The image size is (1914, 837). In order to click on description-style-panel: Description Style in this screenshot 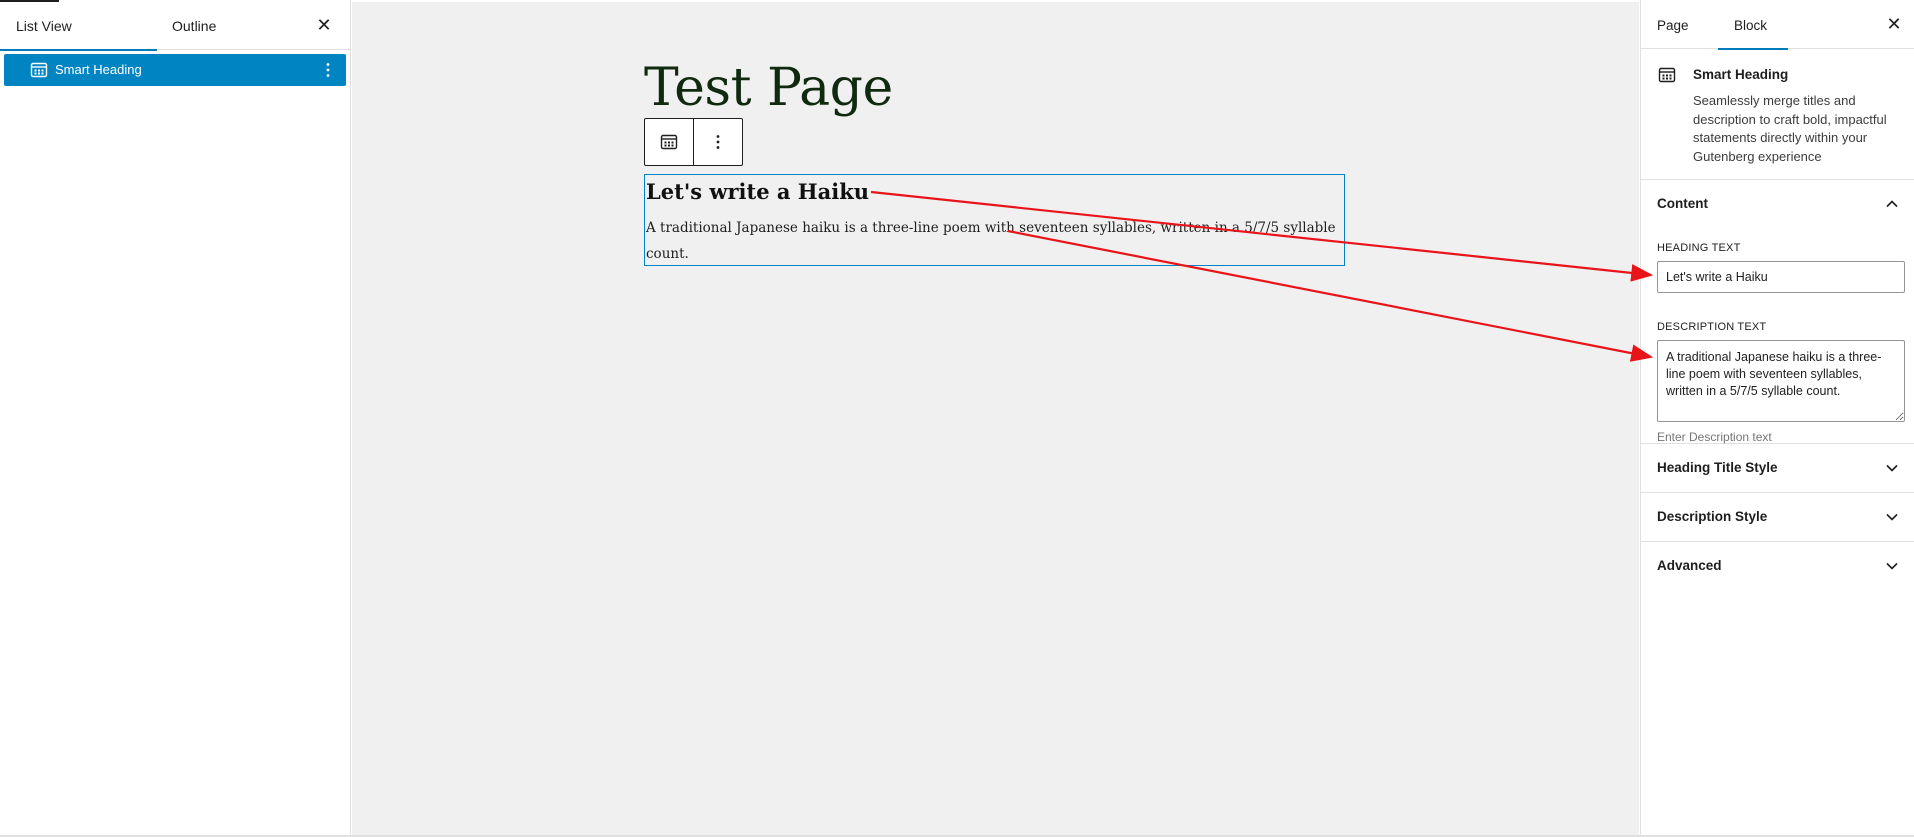, I will do `click(1777, 517)`.